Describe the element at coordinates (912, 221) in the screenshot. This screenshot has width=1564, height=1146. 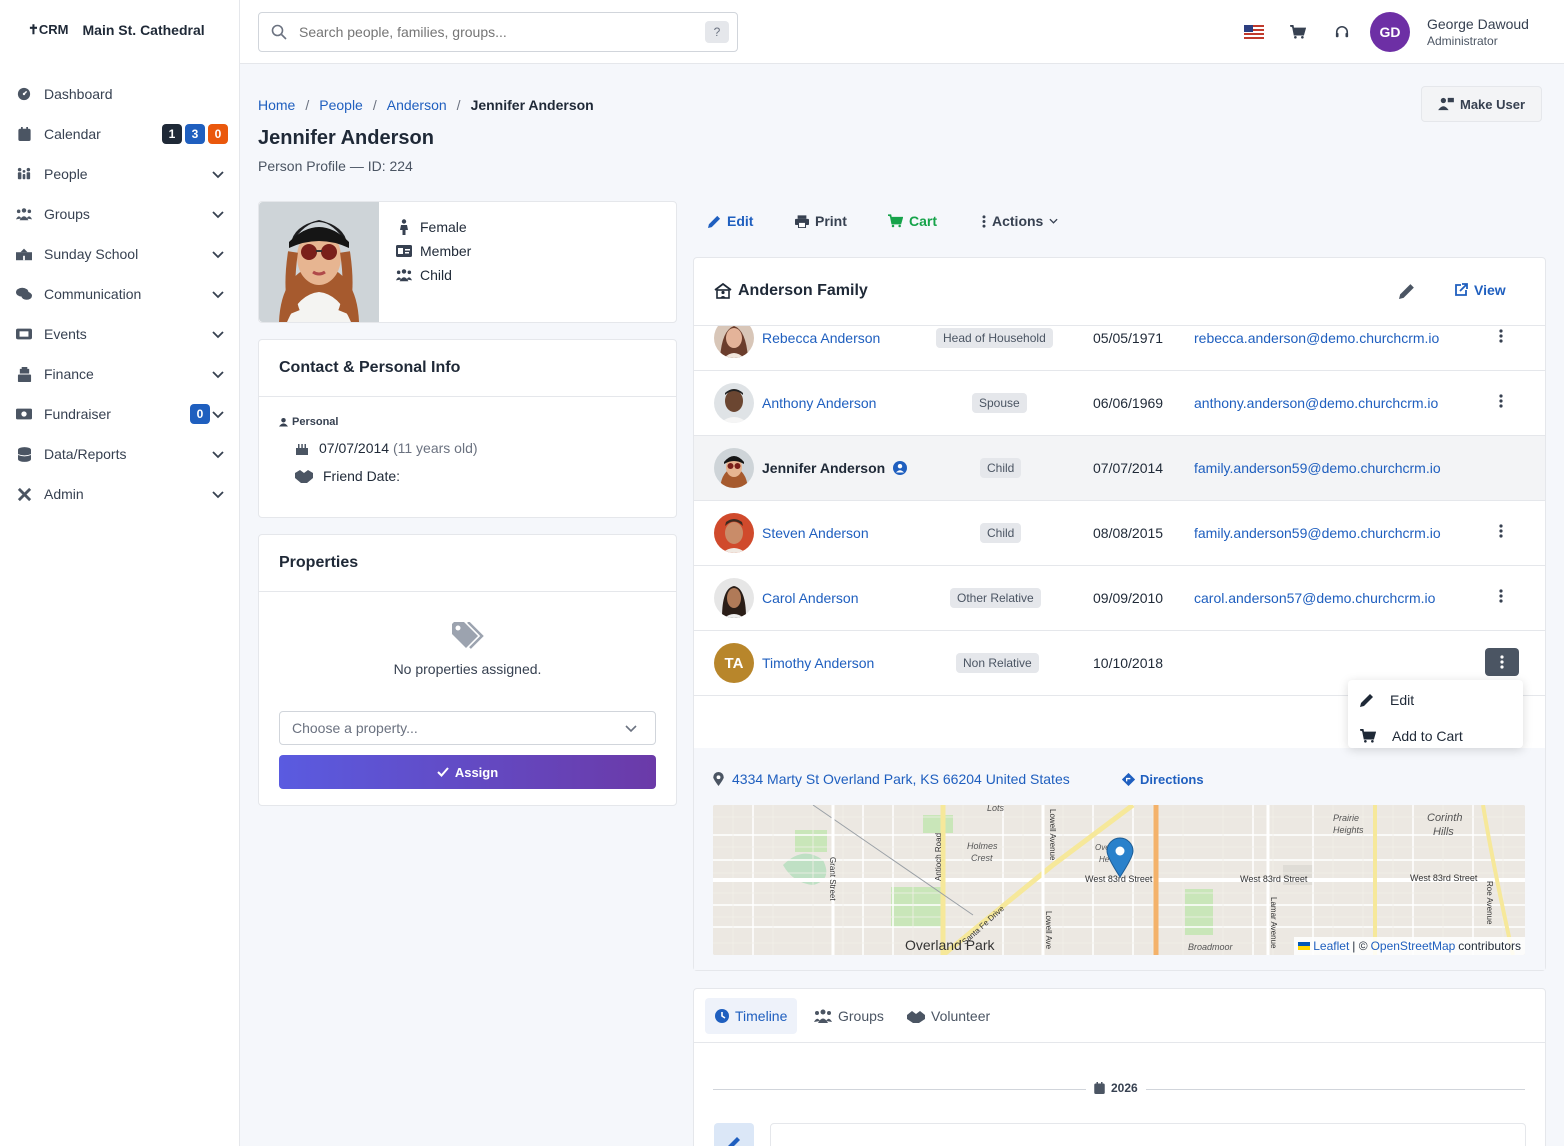
I see `cart-button: Cart` at that location.